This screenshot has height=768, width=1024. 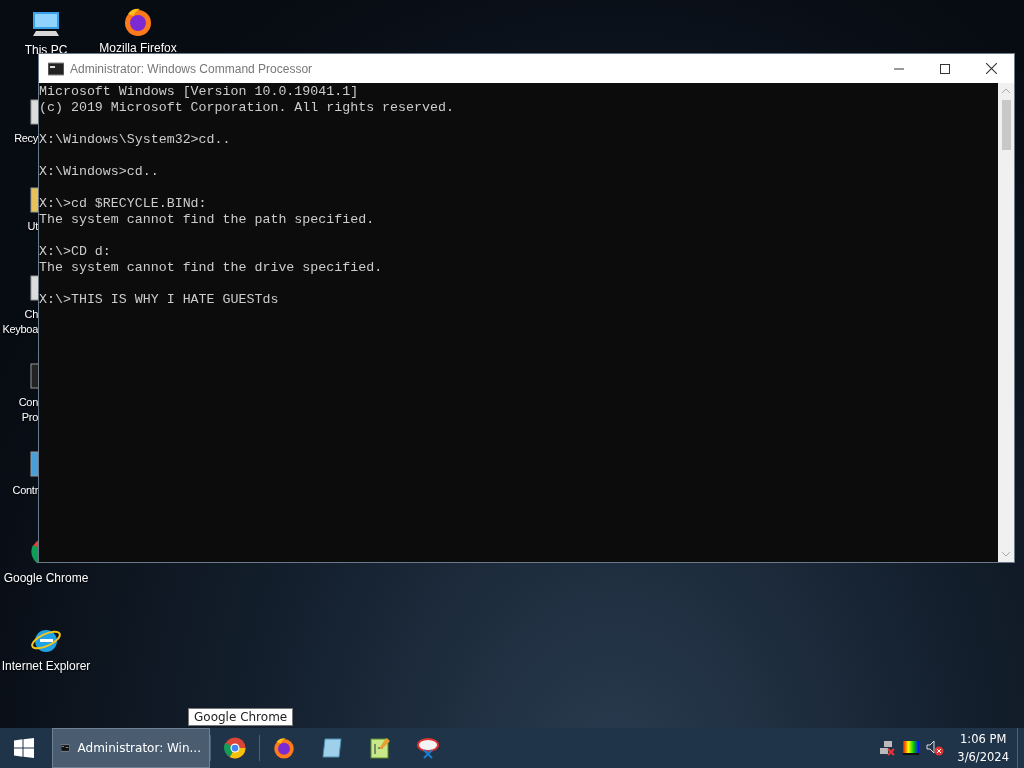 I want to click on scroll-thumb, so click(x=1006, y=125).